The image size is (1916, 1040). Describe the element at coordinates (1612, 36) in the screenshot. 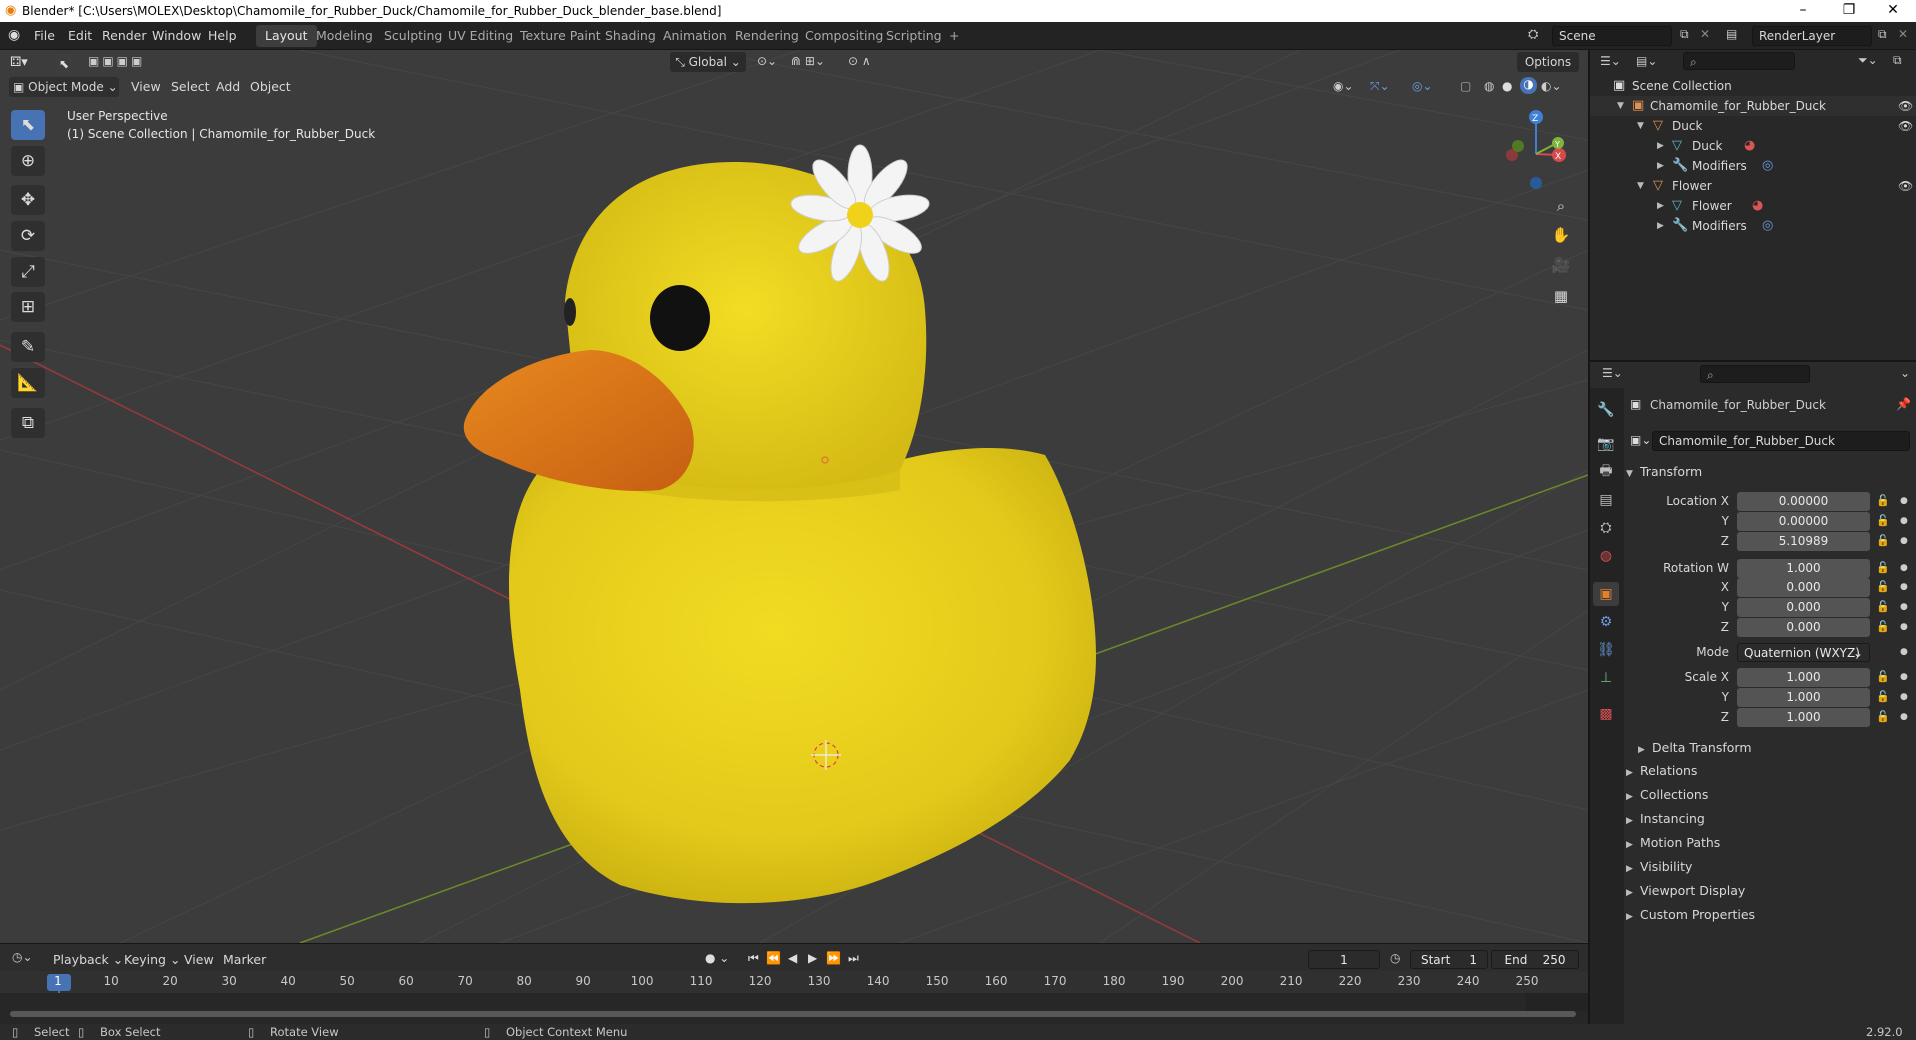

I see `scene-field: Scene` at that location.